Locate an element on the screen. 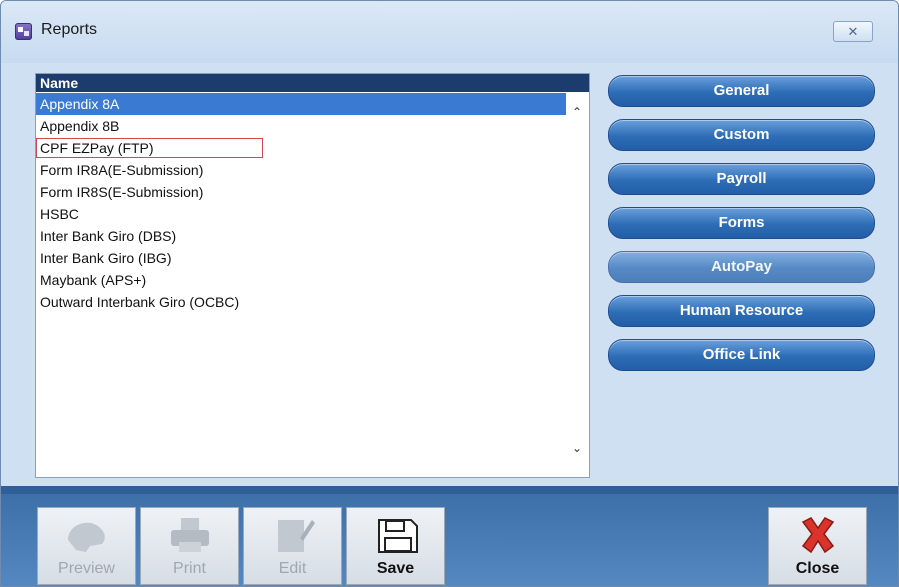  preview-button: Preview is located at coordinates (86, 546).